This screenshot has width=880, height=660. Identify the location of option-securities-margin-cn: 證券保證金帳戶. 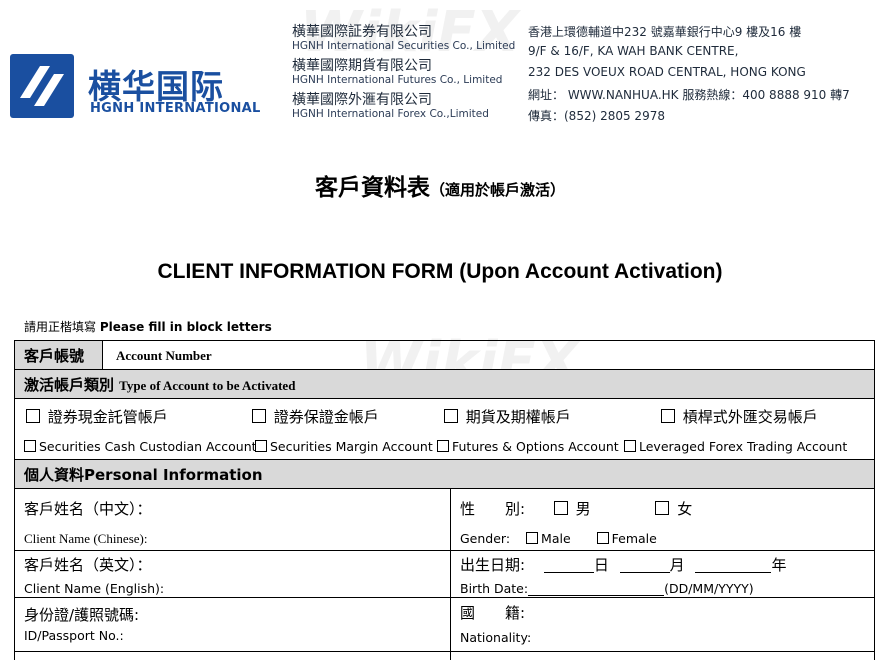
(315, 416).